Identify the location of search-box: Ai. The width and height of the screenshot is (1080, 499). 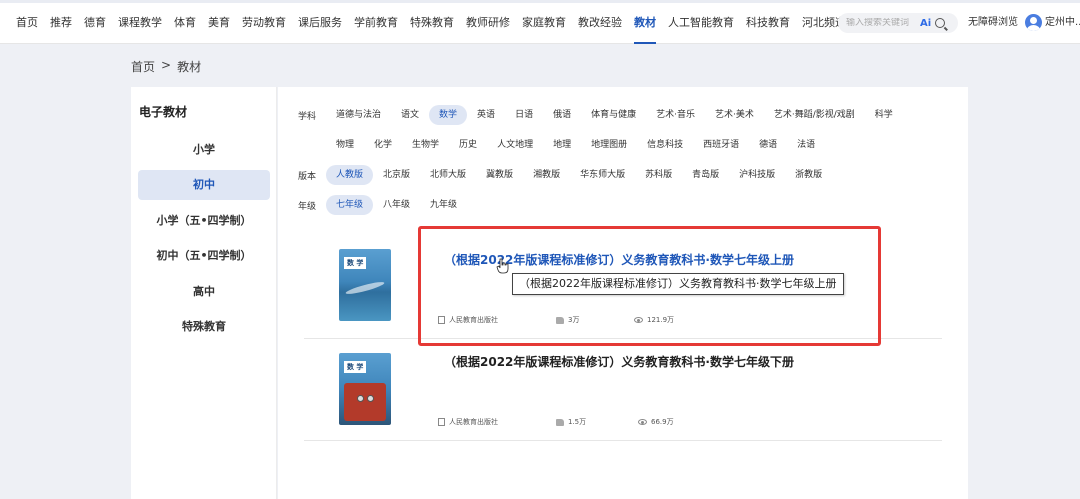
(898, 23).